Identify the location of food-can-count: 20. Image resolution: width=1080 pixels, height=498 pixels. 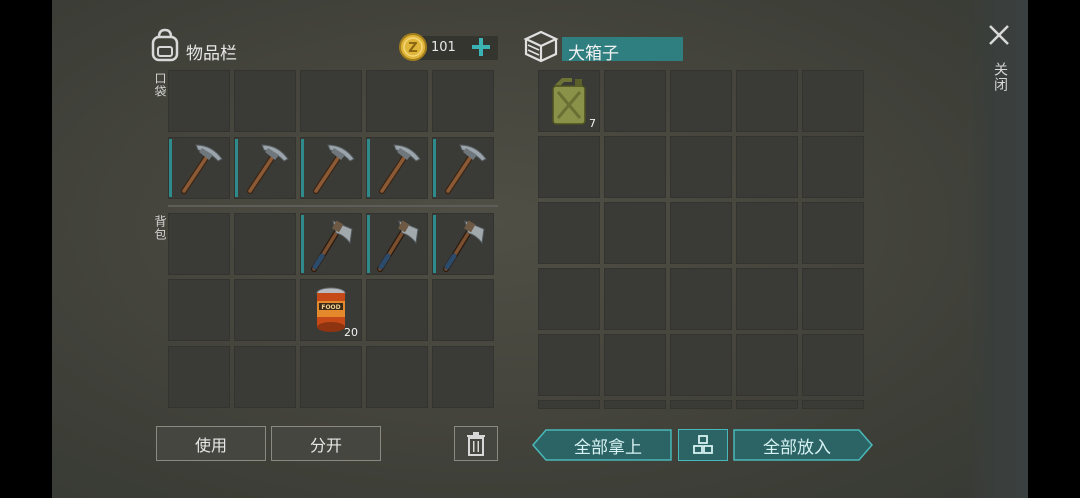
(351, 332).